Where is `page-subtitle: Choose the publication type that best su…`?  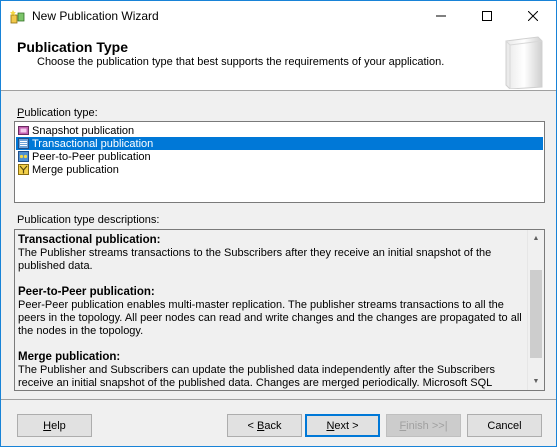
page-subtitle: Choose the publication type that best su… is located at coordinates (241, 62).